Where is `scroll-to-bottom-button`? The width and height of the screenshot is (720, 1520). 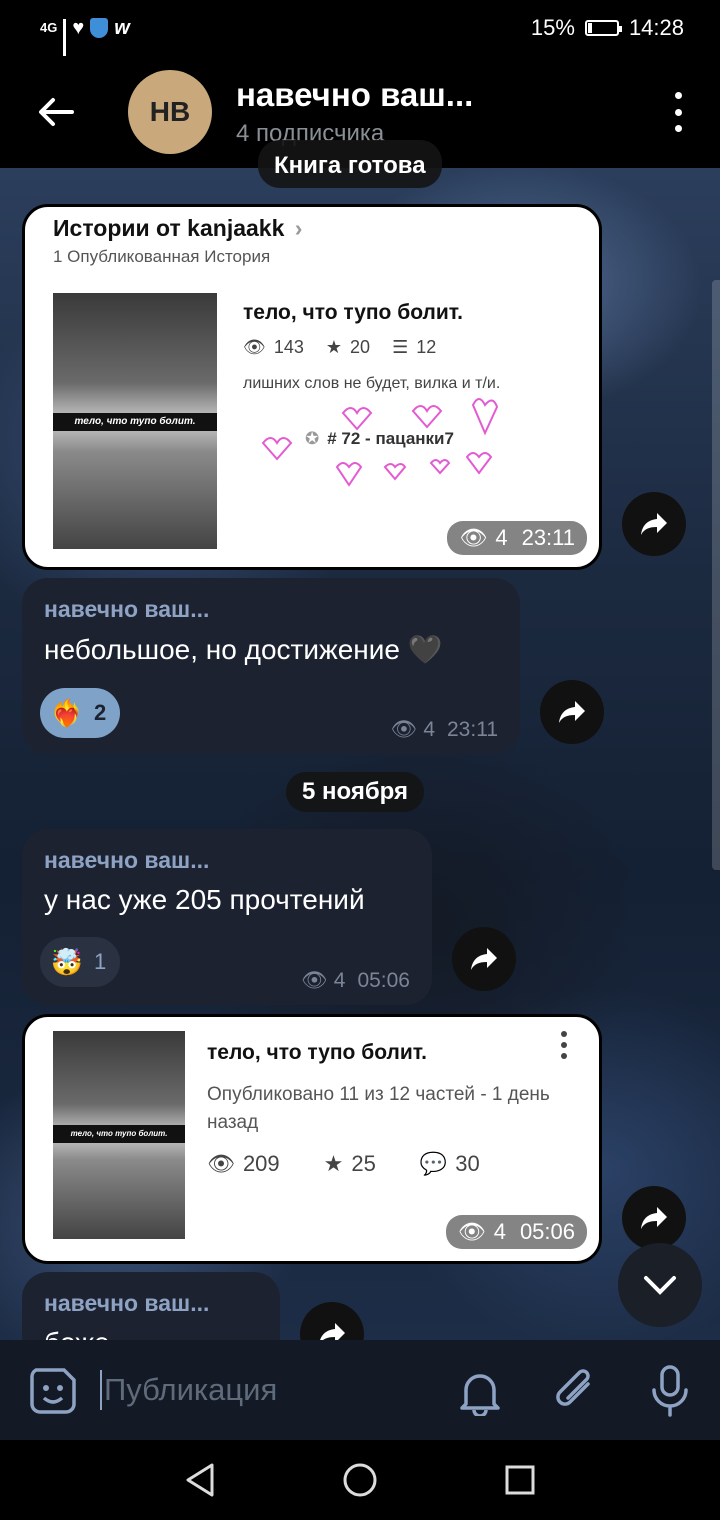
scroll-to-bottom-button is located at coordinates (660, 1285).